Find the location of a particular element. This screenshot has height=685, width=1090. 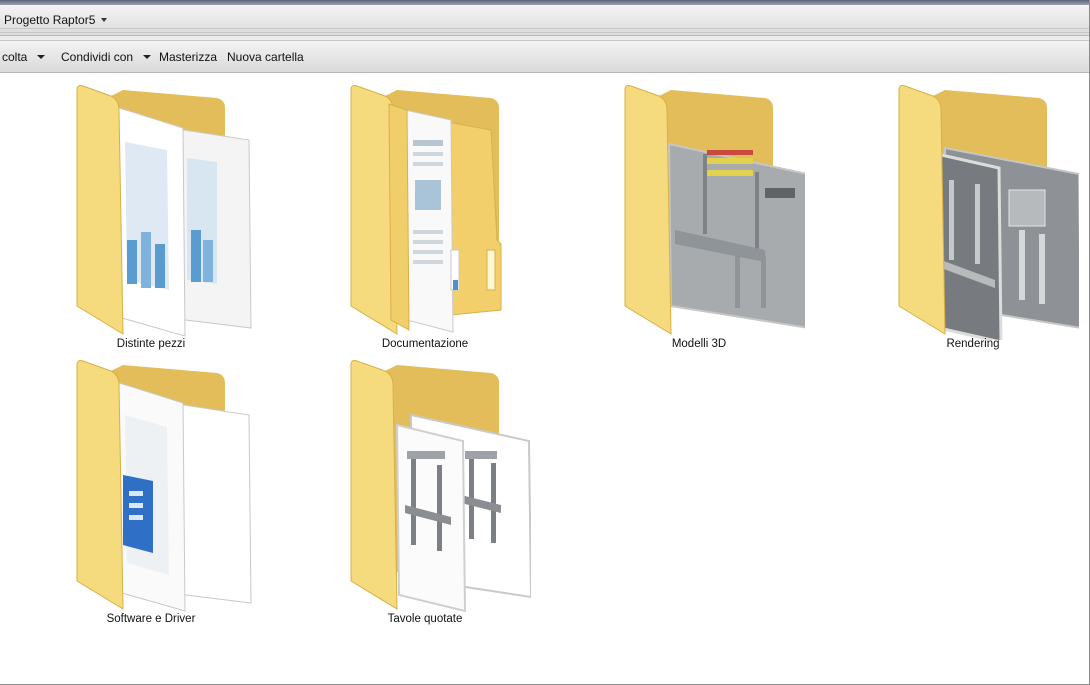

toolbar-item-label: Masterizza is located at coordinates (188, 57).